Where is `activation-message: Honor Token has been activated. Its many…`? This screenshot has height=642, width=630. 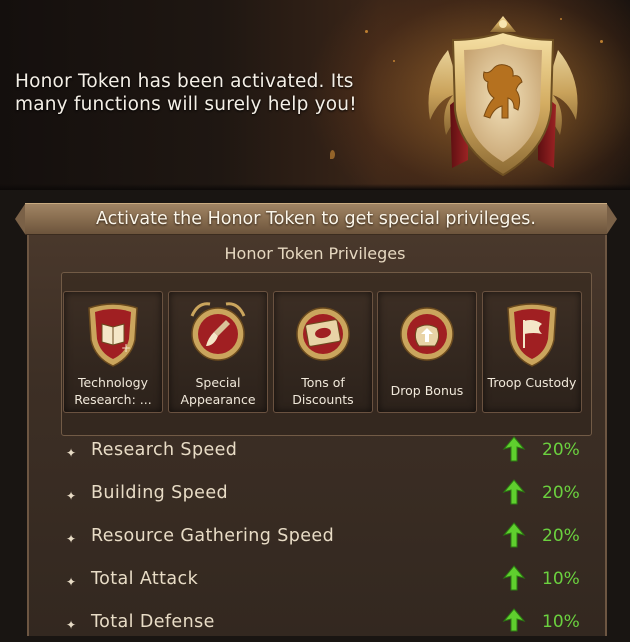 activation-message: Honor Token has been activated. Its many… is located at coordinates (186, 93).